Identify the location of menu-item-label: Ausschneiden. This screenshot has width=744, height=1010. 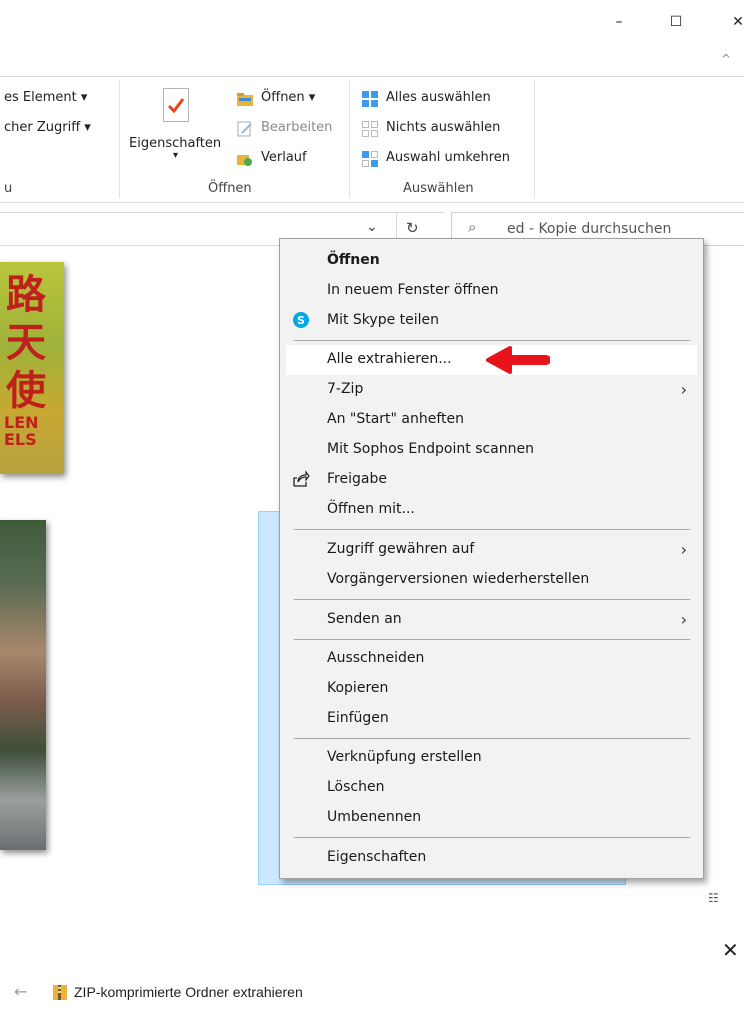
(376, 658).